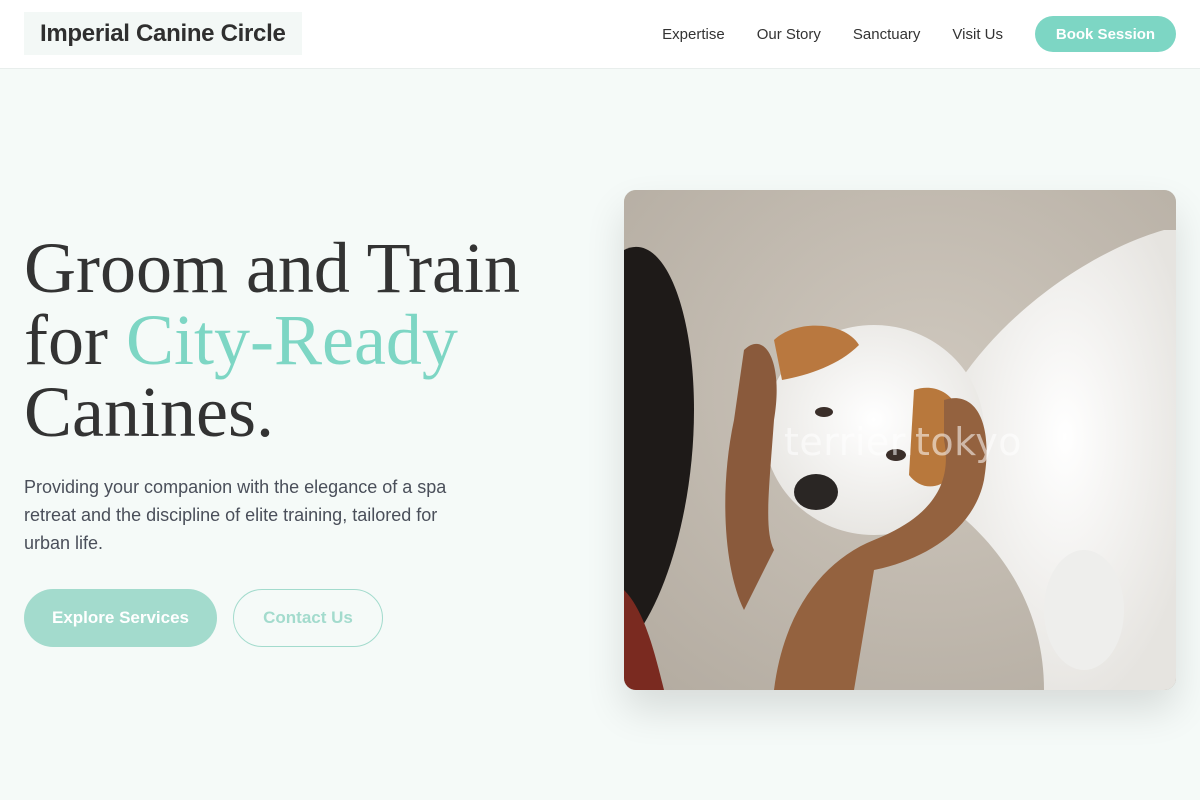 The image size is (1200, 800). What do you see at coordinates (291, 340) in the screenshot?
I see `hero-title-accent: City-Ready` at bounding box center [291, 340].